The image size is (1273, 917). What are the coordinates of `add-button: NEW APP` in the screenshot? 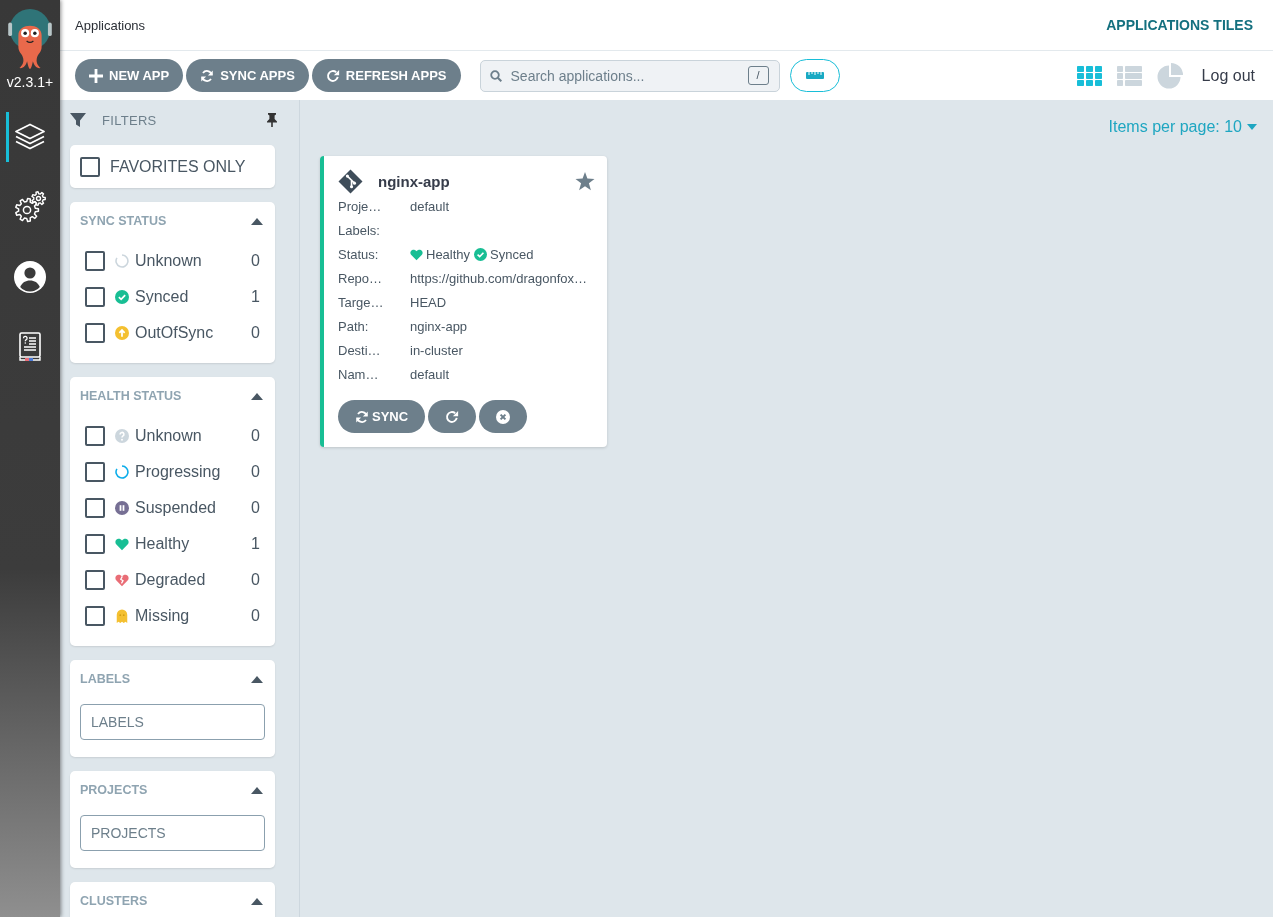 It's located at (129, 75).